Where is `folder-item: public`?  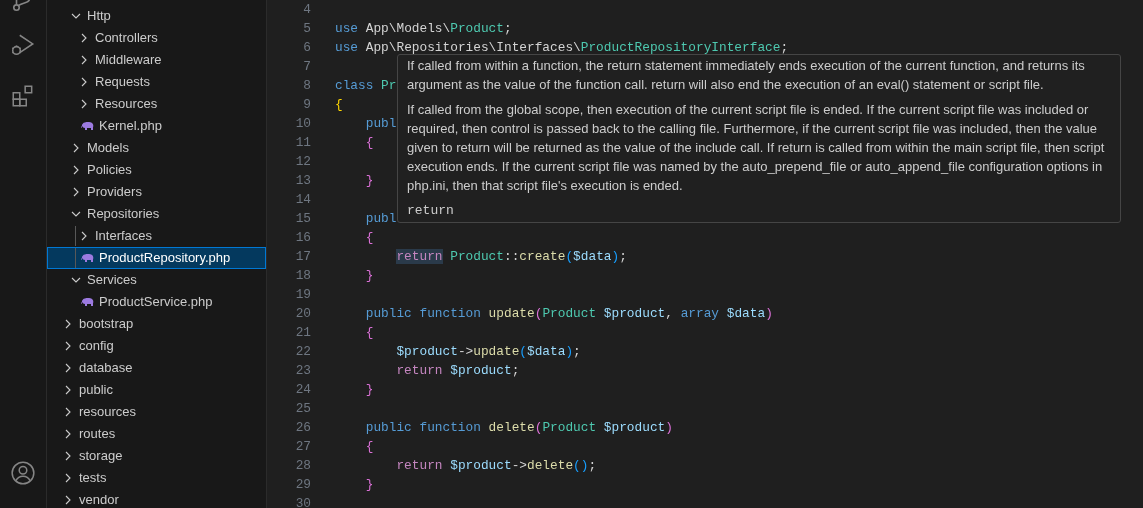 folder-item: public is located at coordinates (156, 390).